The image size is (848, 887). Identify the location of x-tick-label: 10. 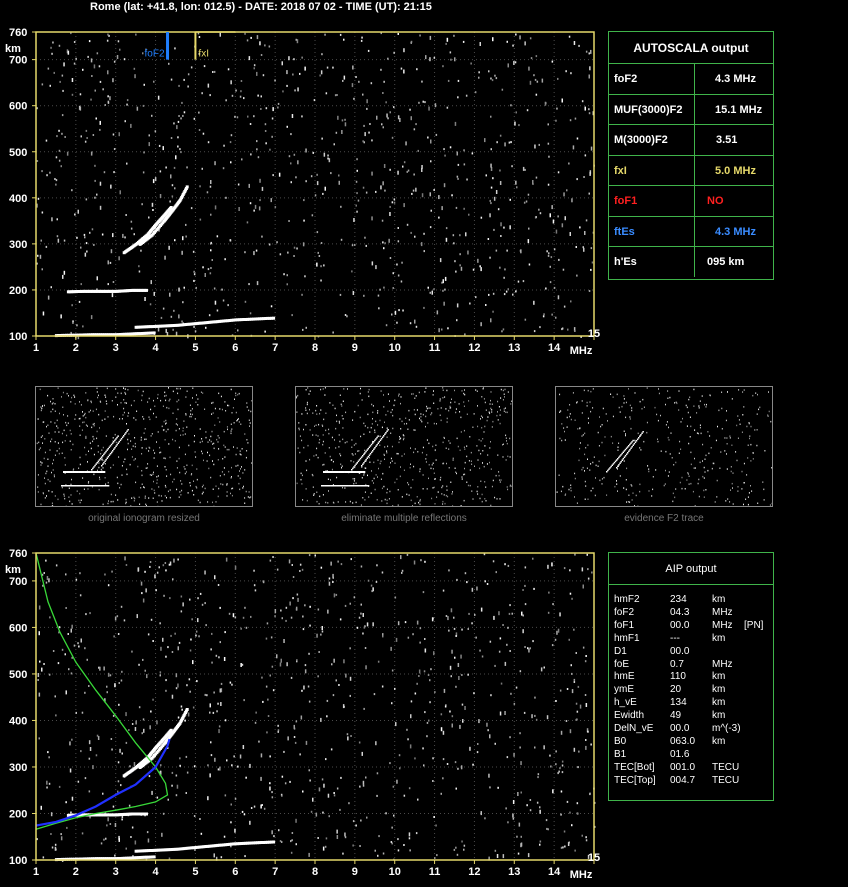
(395, 872).